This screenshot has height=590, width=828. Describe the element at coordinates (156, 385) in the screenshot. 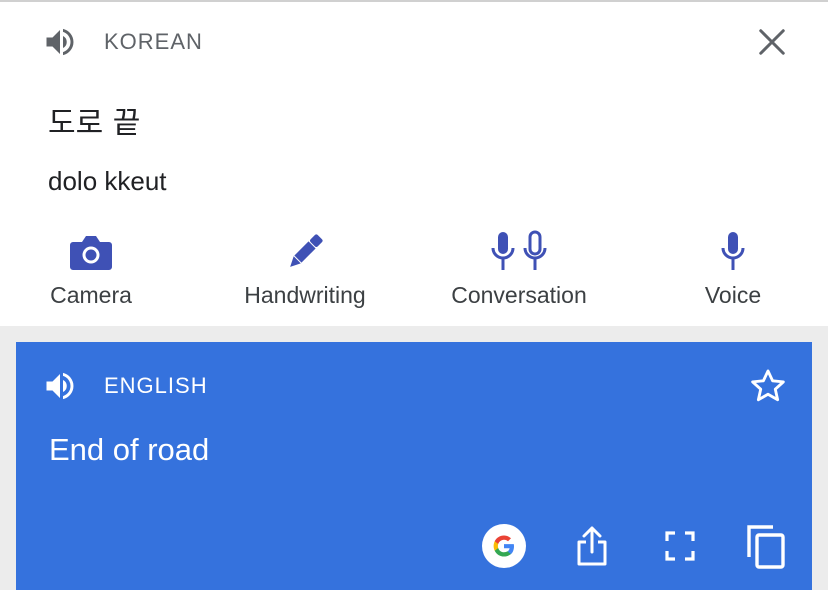

I see `target-language-label: ENGLISH` at that location.